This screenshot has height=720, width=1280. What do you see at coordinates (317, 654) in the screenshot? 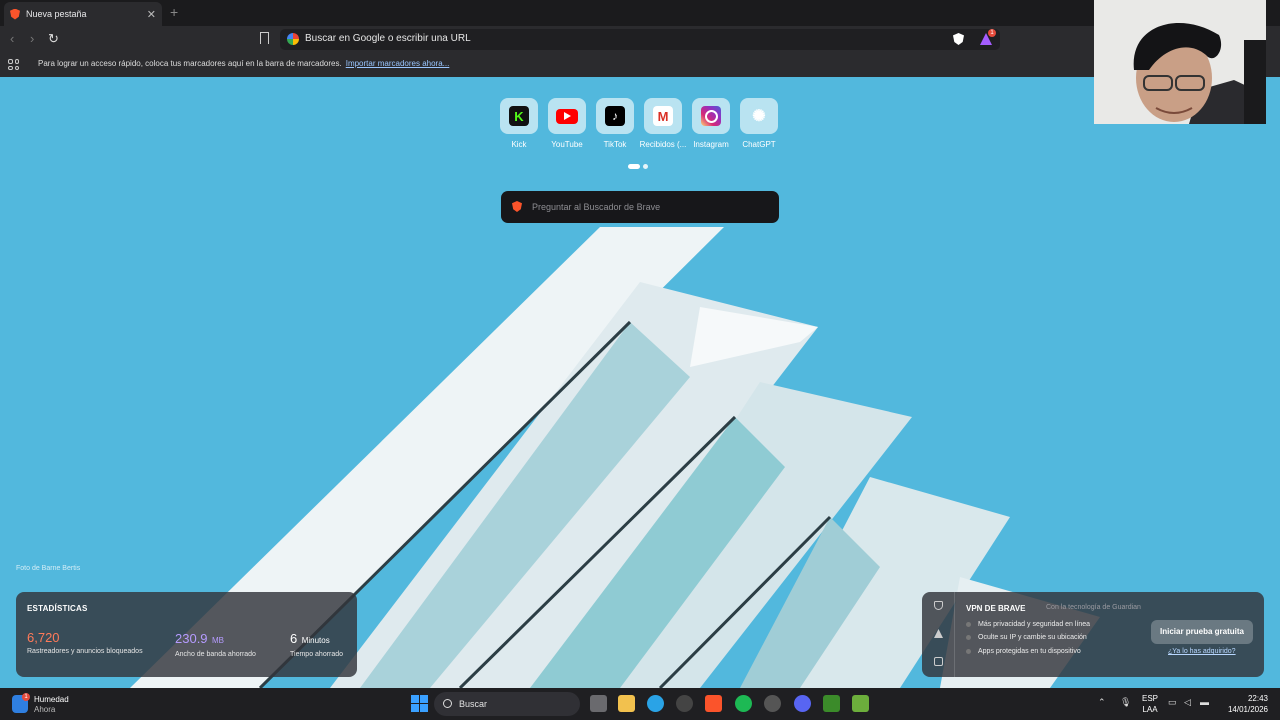
I see `stat-time-caption: Tiempo ahorrado` at bounding box center [317, 654].